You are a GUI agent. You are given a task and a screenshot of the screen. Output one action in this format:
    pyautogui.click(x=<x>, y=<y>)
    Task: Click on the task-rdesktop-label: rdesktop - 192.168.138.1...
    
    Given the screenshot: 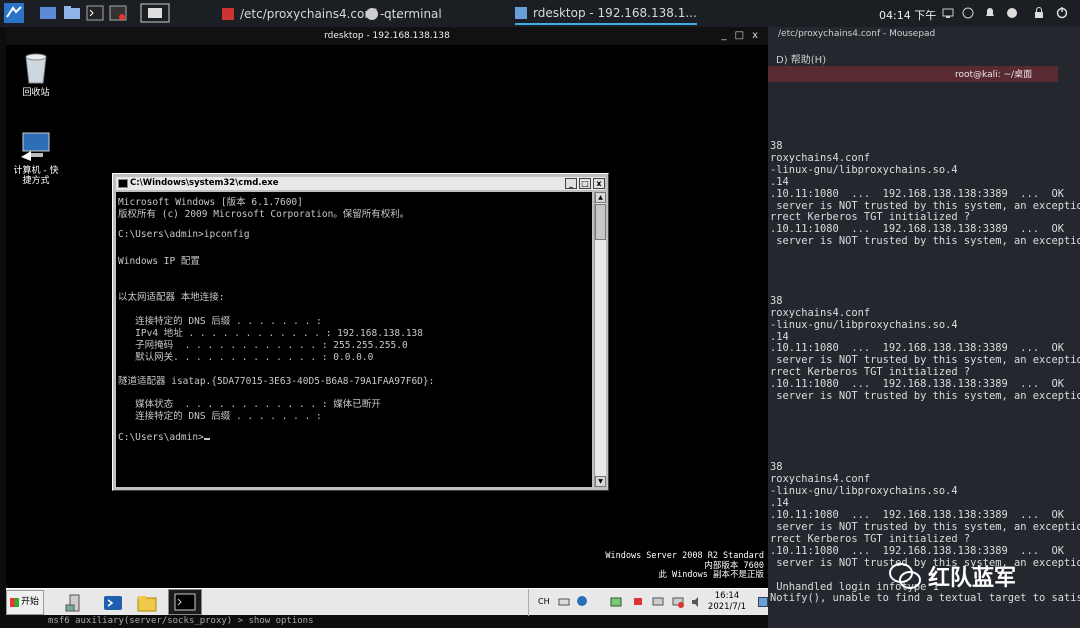 What is the action you would take?
    pyautogui.click(x=615, y=12)
    